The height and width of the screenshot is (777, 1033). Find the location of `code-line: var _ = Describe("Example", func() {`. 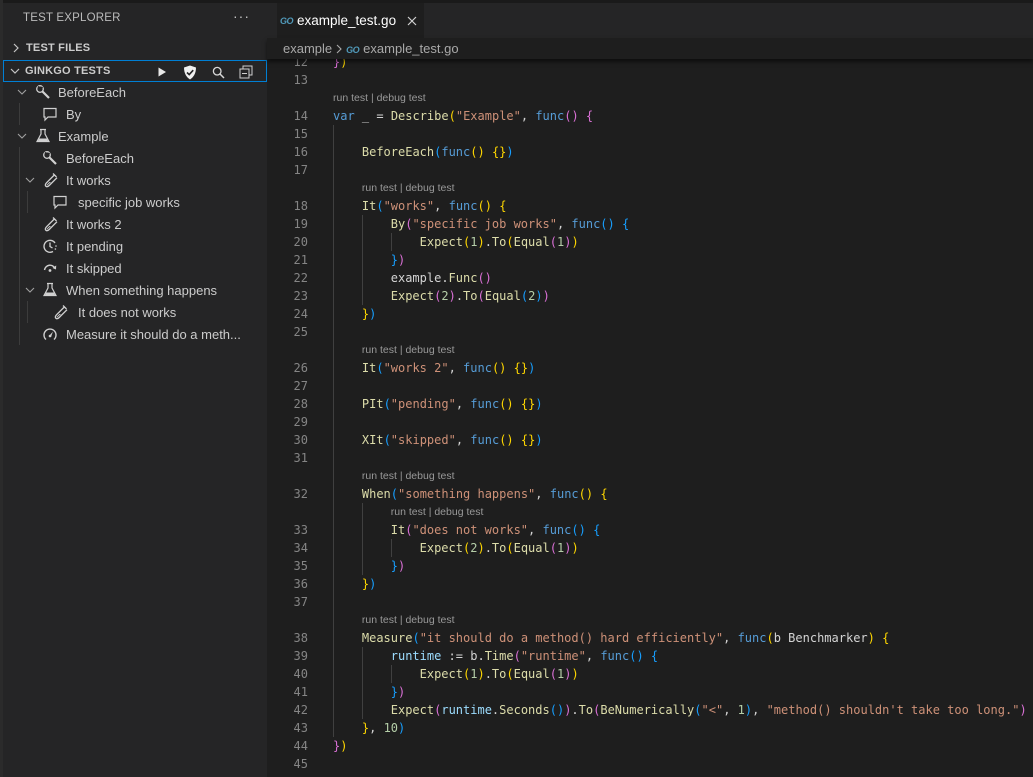

code-line: var _ = Describe("Example", func() { is located at coordinates (463, 116).